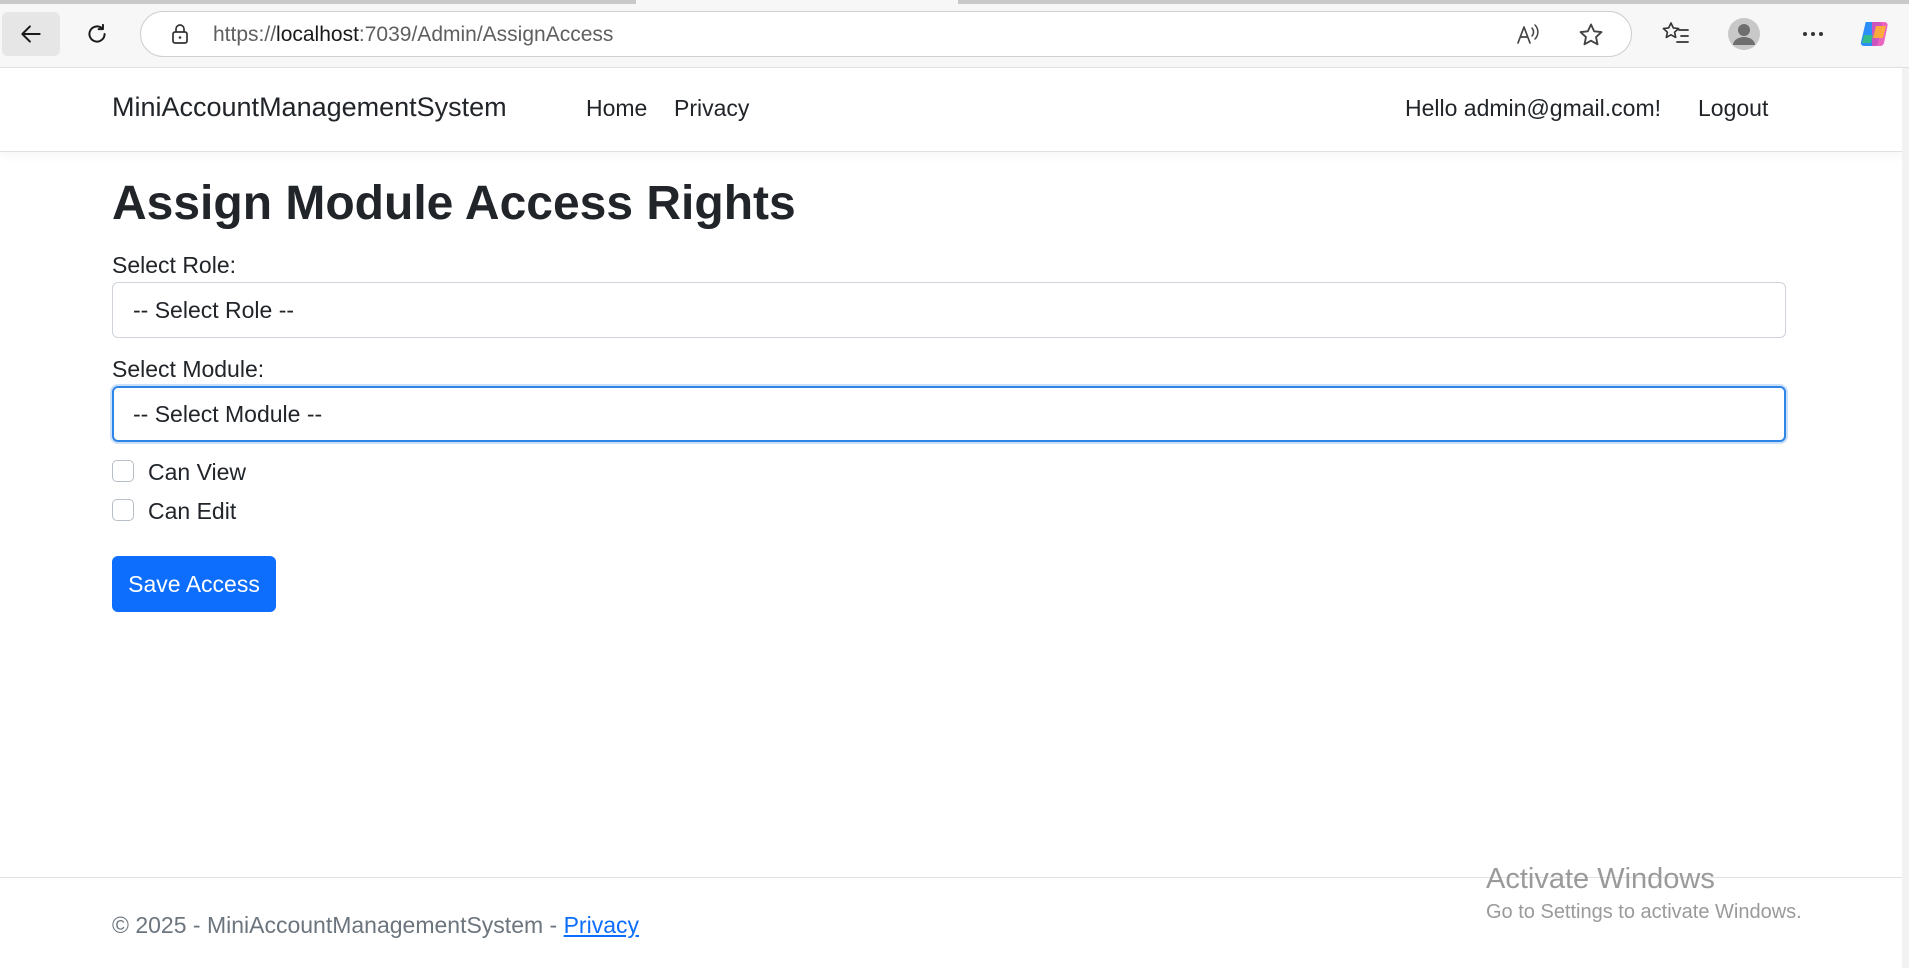 Image resolution: width=1909 pixels, height=968 pixels. What do you see at coordinates (214, 310) in the screenshot?
I see `role-select-value: -- Select Role --` at bounding box center [214, 310].